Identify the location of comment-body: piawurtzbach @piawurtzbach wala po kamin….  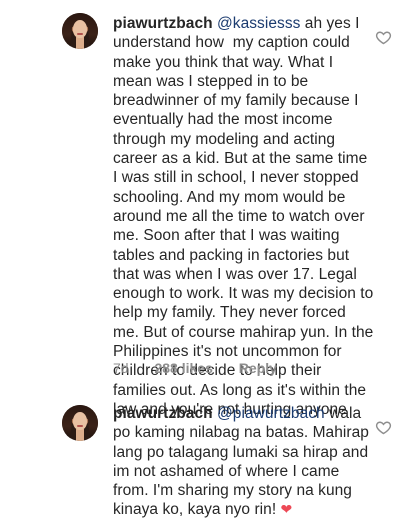
(244, 462).